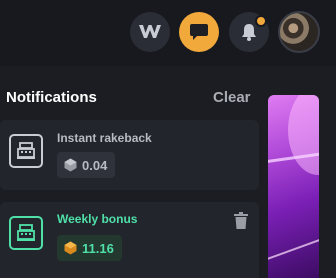  What do you see at coordinates (70, 165) in the screenshot?
I see `silver-coin-icon` at bounding box center [70, 165].